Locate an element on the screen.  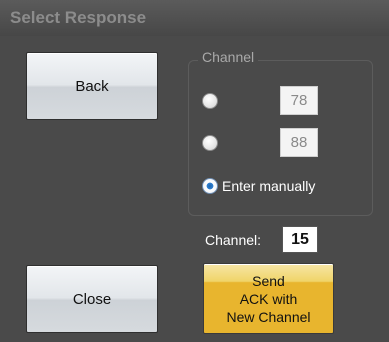
enter-manually-radio is located at coordinates (210, 186).